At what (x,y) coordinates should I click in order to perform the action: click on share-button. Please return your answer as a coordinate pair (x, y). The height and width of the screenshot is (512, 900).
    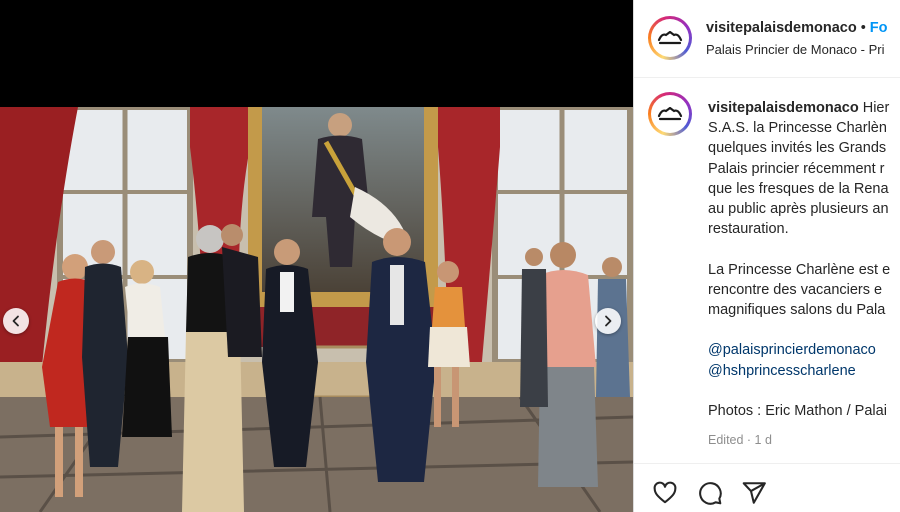
    Looking at the image, I should click on (754, 493).